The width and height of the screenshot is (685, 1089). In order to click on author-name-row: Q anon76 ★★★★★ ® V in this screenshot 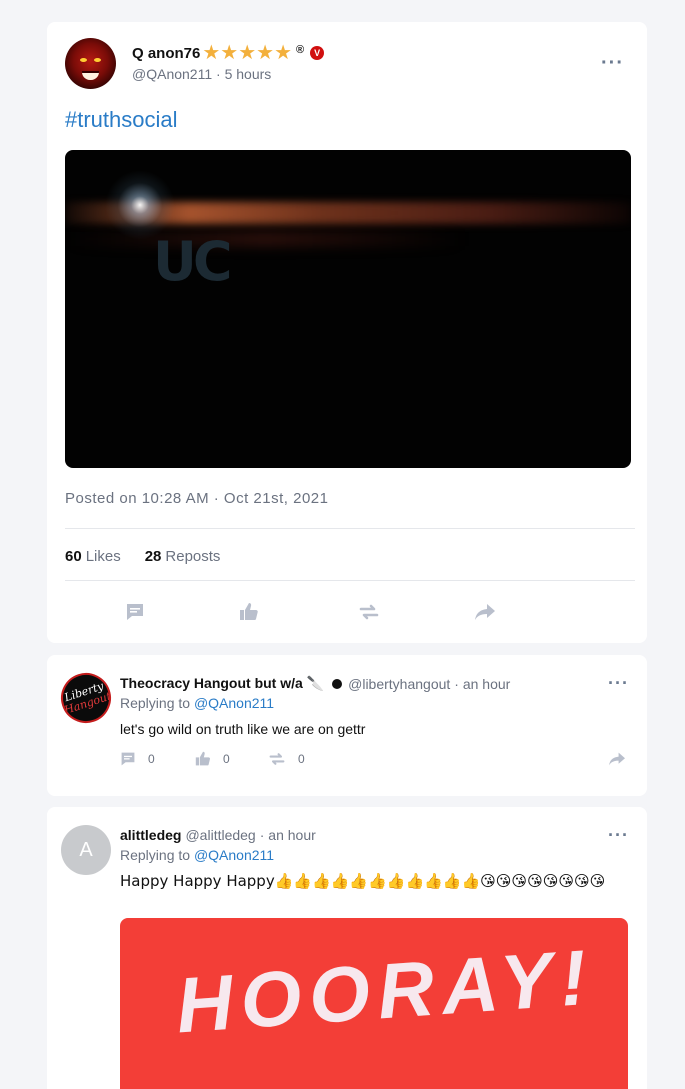, I will do `click(228, 53)`.